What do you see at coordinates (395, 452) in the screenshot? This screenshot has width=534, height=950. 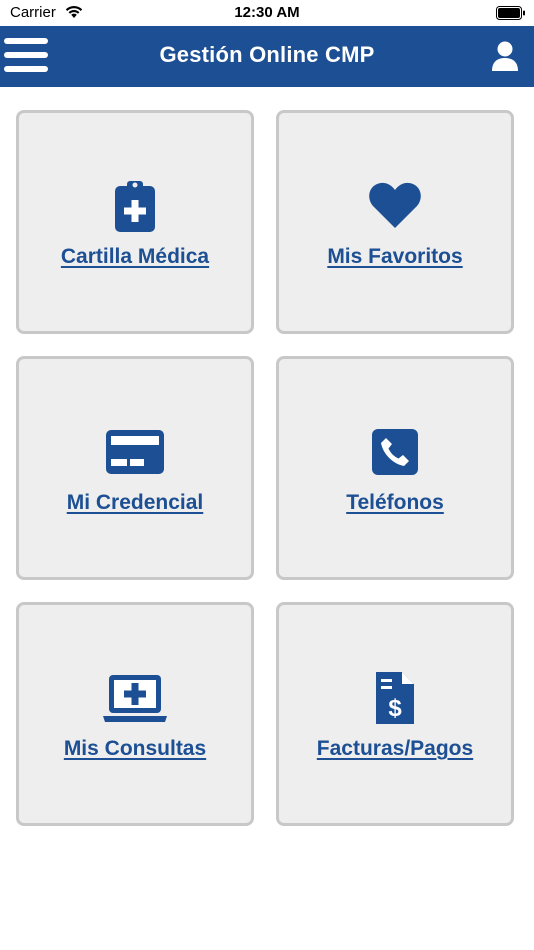 I see `phone-square-icon` at bounding box center [395, 452].